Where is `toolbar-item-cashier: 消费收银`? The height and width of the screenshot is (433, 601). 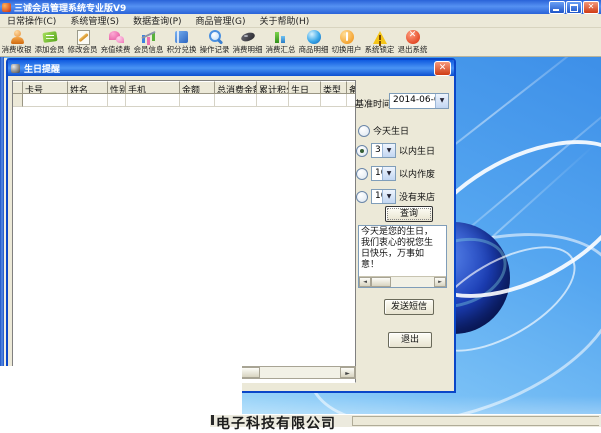 toolbar-item-cashier: 消费收银 is located at coordinates (16, 41).